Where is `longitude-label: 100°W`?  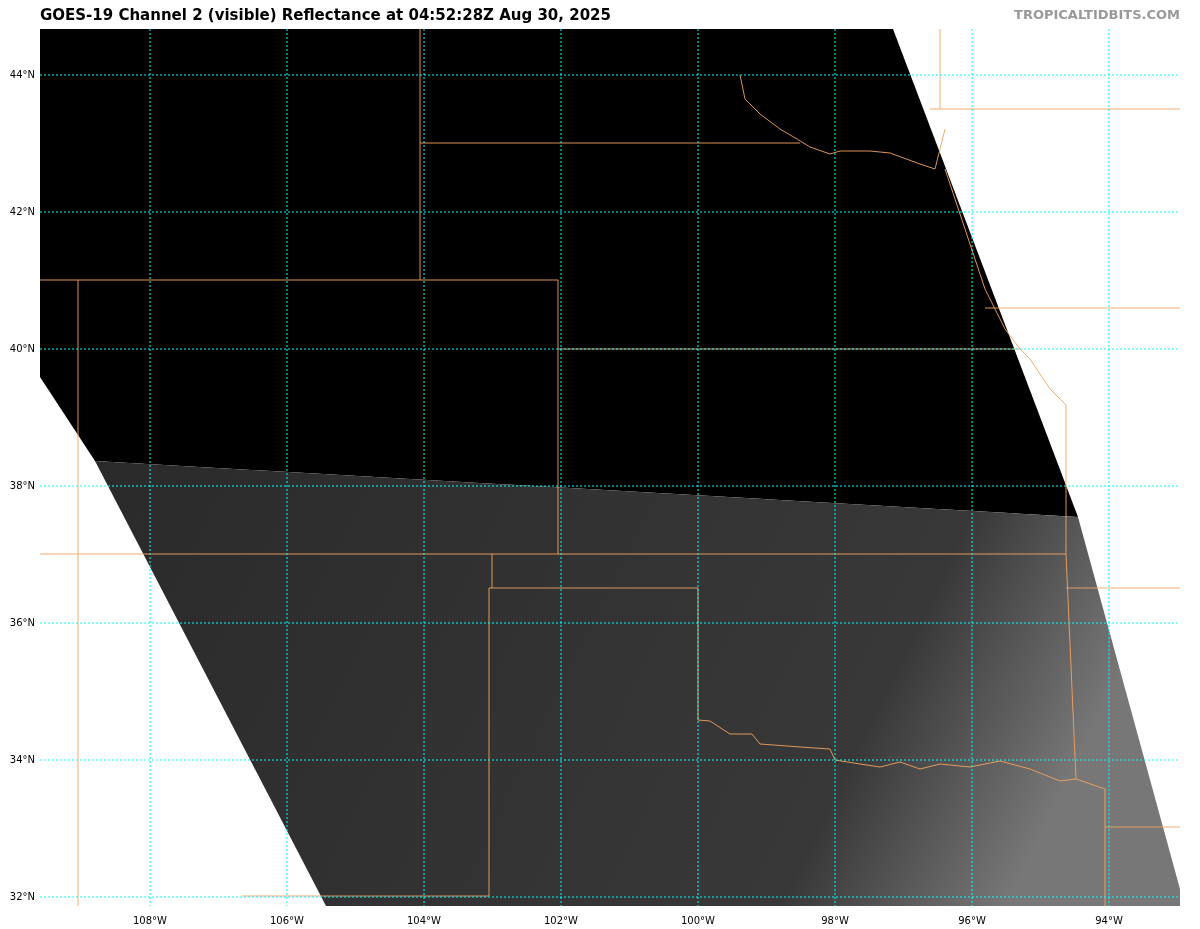 longitude-label: 100°W is located at coordinates (698, 921).